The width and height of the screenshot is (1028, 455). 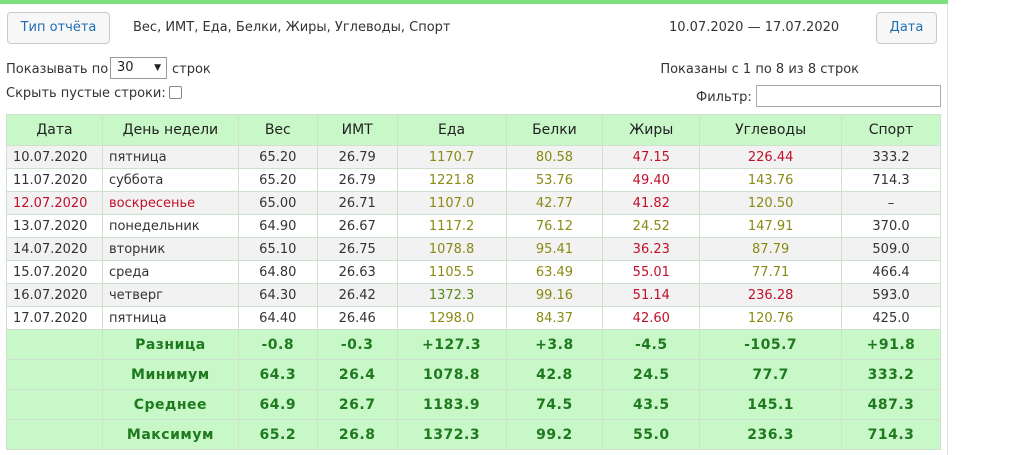 I want to click on cell-sport: 425.0, so click(x=891, y=318).